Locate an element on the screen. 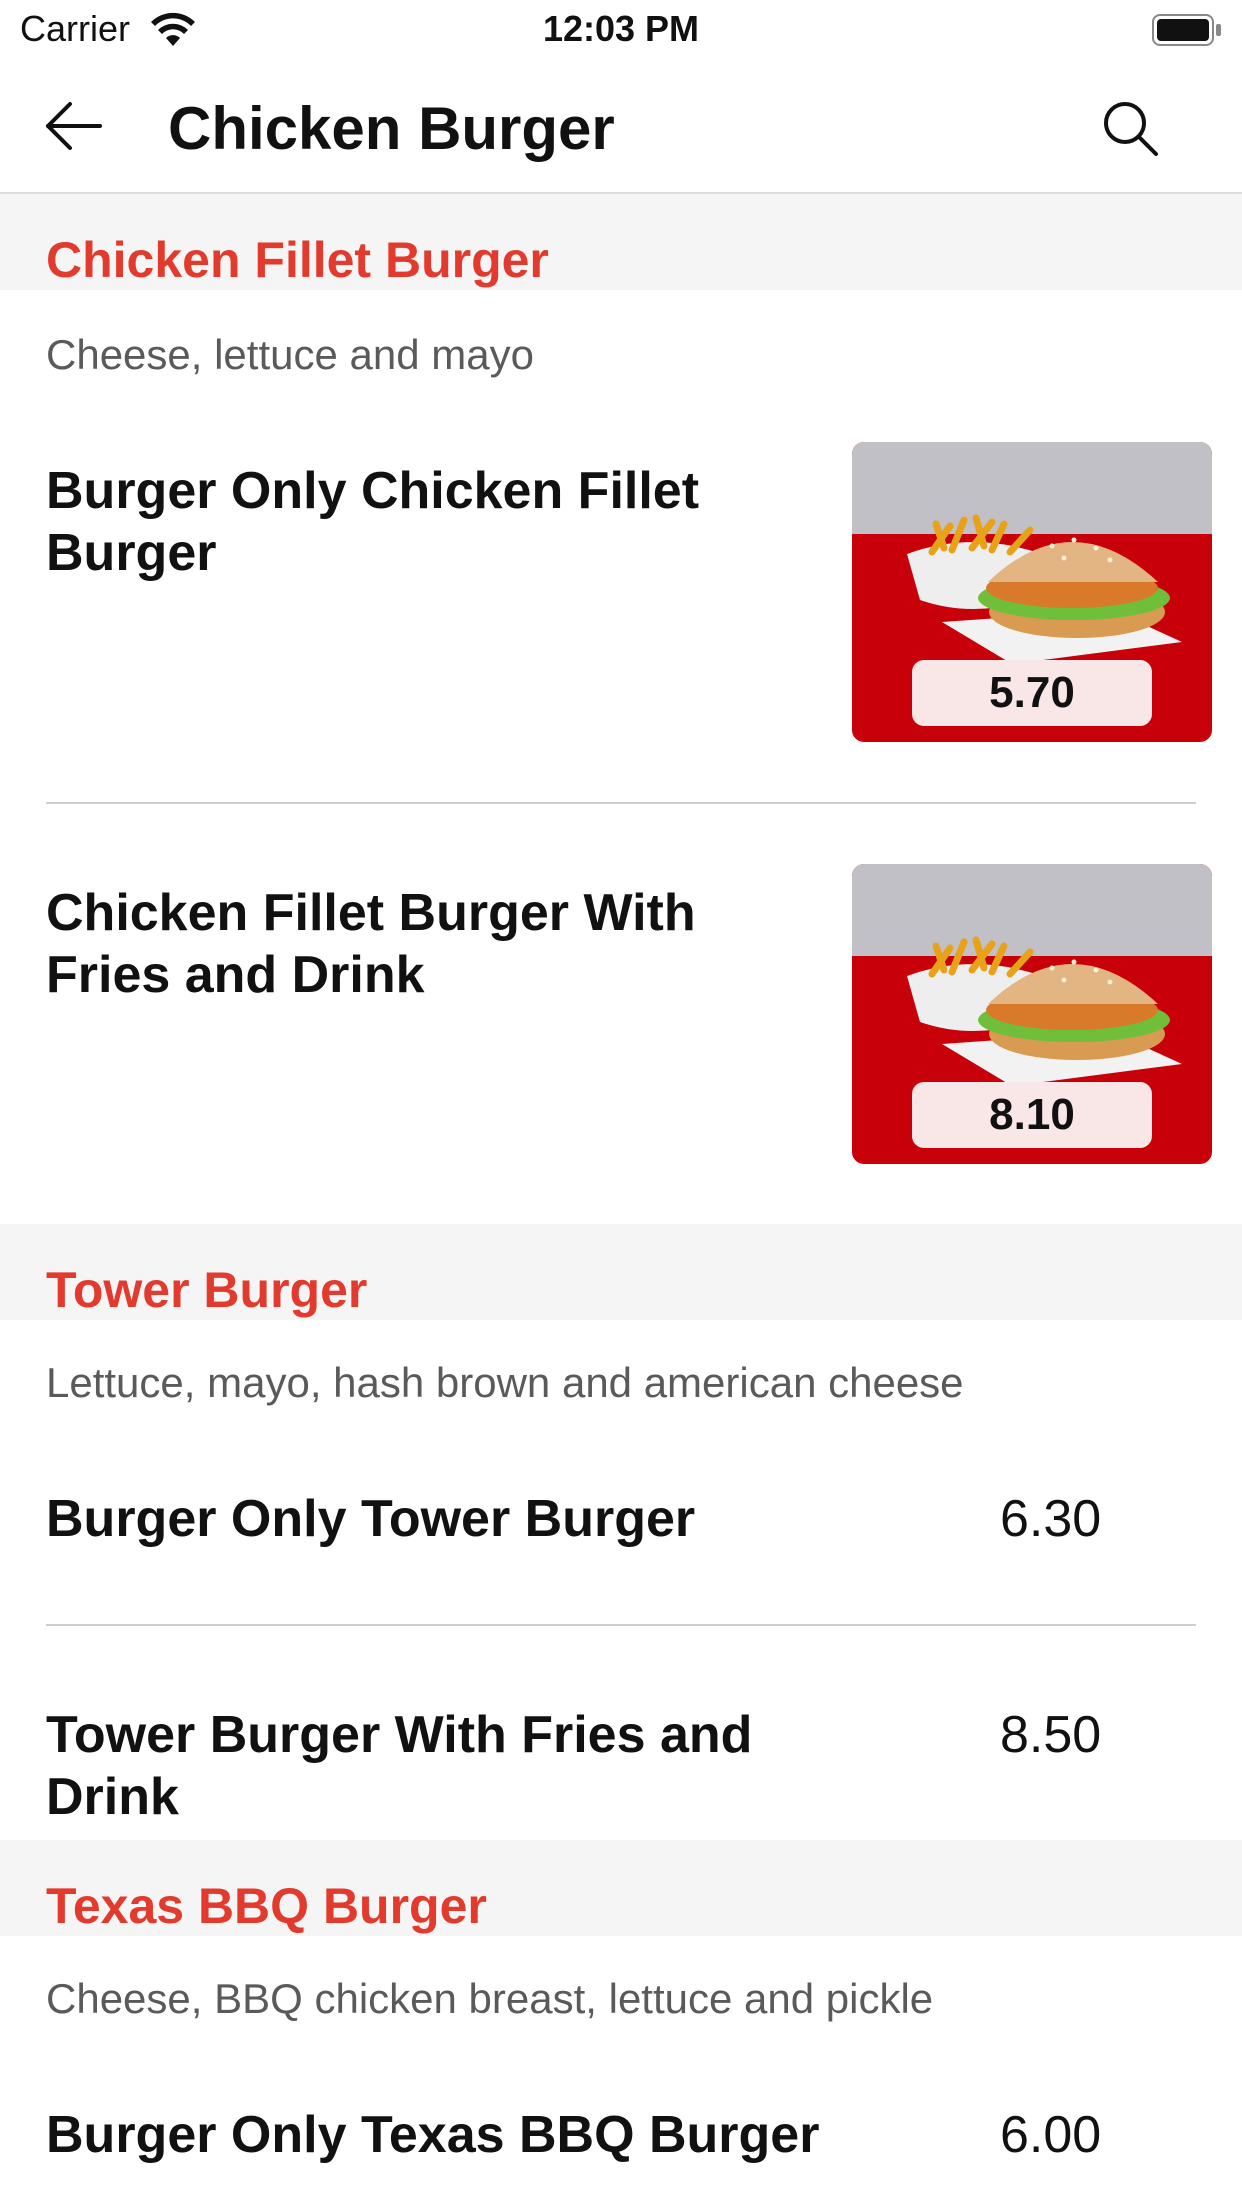 The image size is (1242, 2208). item-price: 8.50 is located at coordinates (1051, 1735).